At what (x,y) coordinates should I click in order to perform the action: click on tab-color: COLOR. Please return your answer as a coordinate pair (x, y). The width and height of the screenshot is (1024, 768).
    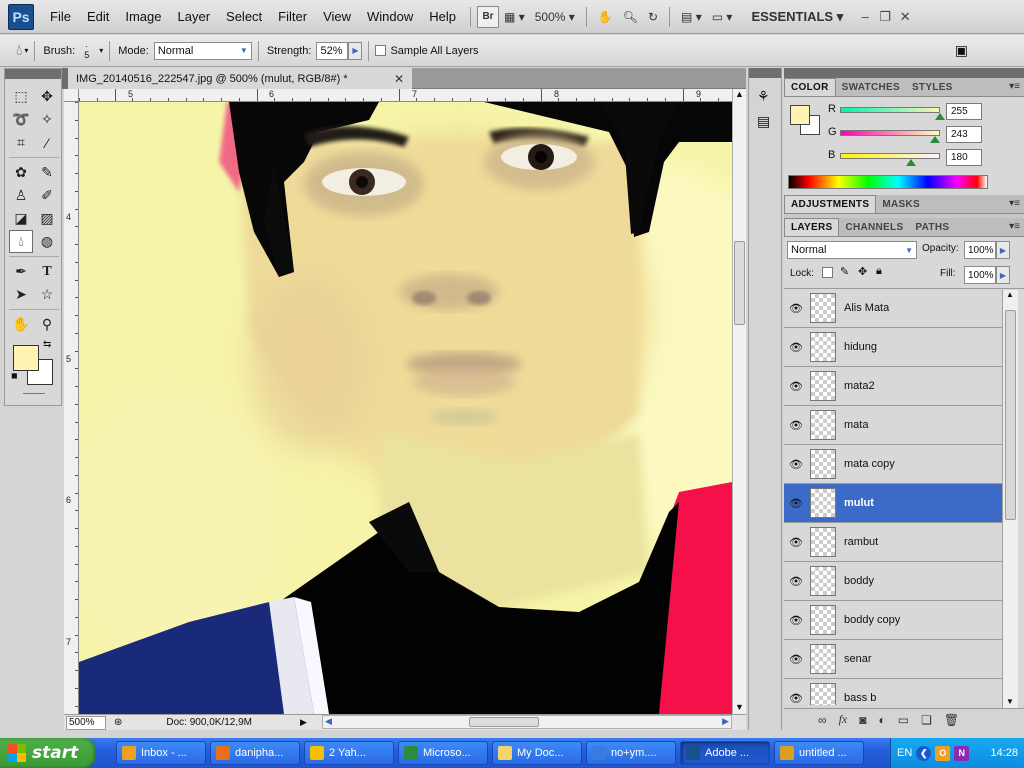
    Looking at the image, I should click on (810, 87).